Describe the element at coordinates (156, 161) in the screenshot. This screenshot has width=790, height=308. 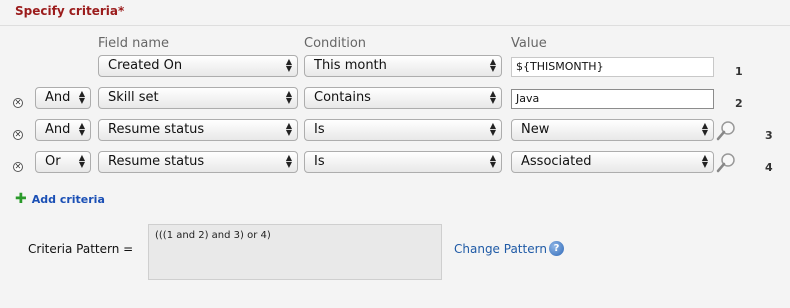
I see `field-select-4-value: Resume status` at that location.